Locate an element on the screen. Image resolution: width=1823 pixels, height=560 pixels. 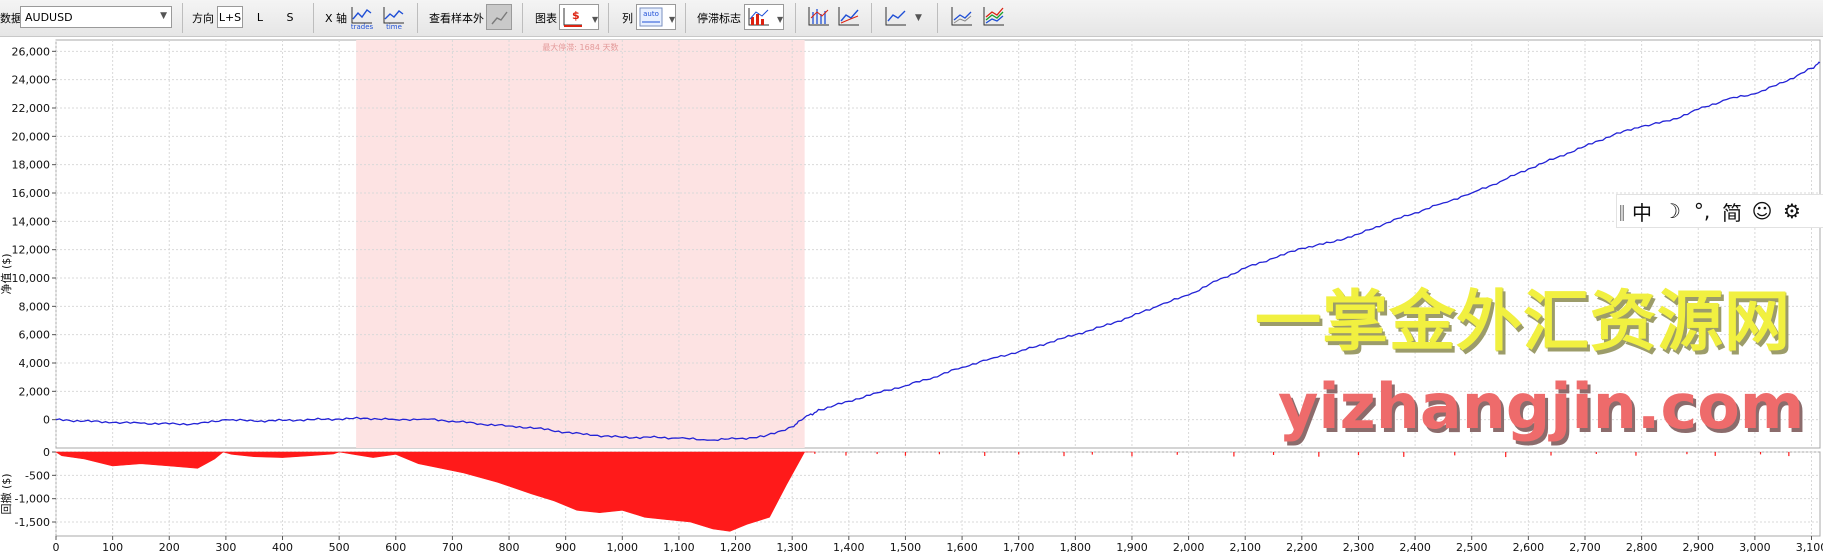
multi-series-button is located at coordinates (994, 17).